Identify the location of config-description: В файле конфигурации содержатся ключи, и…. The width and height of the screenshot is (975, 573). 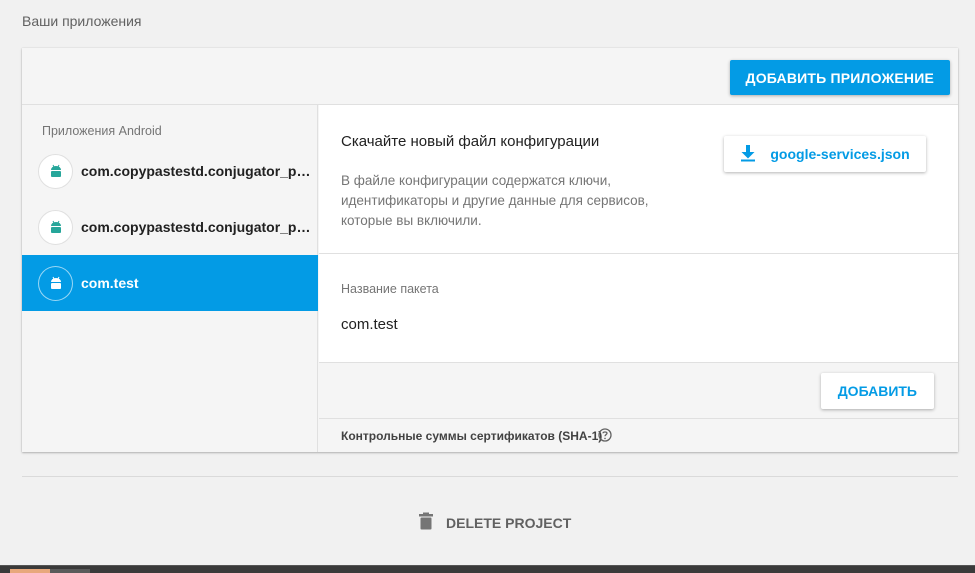
(495, 200).